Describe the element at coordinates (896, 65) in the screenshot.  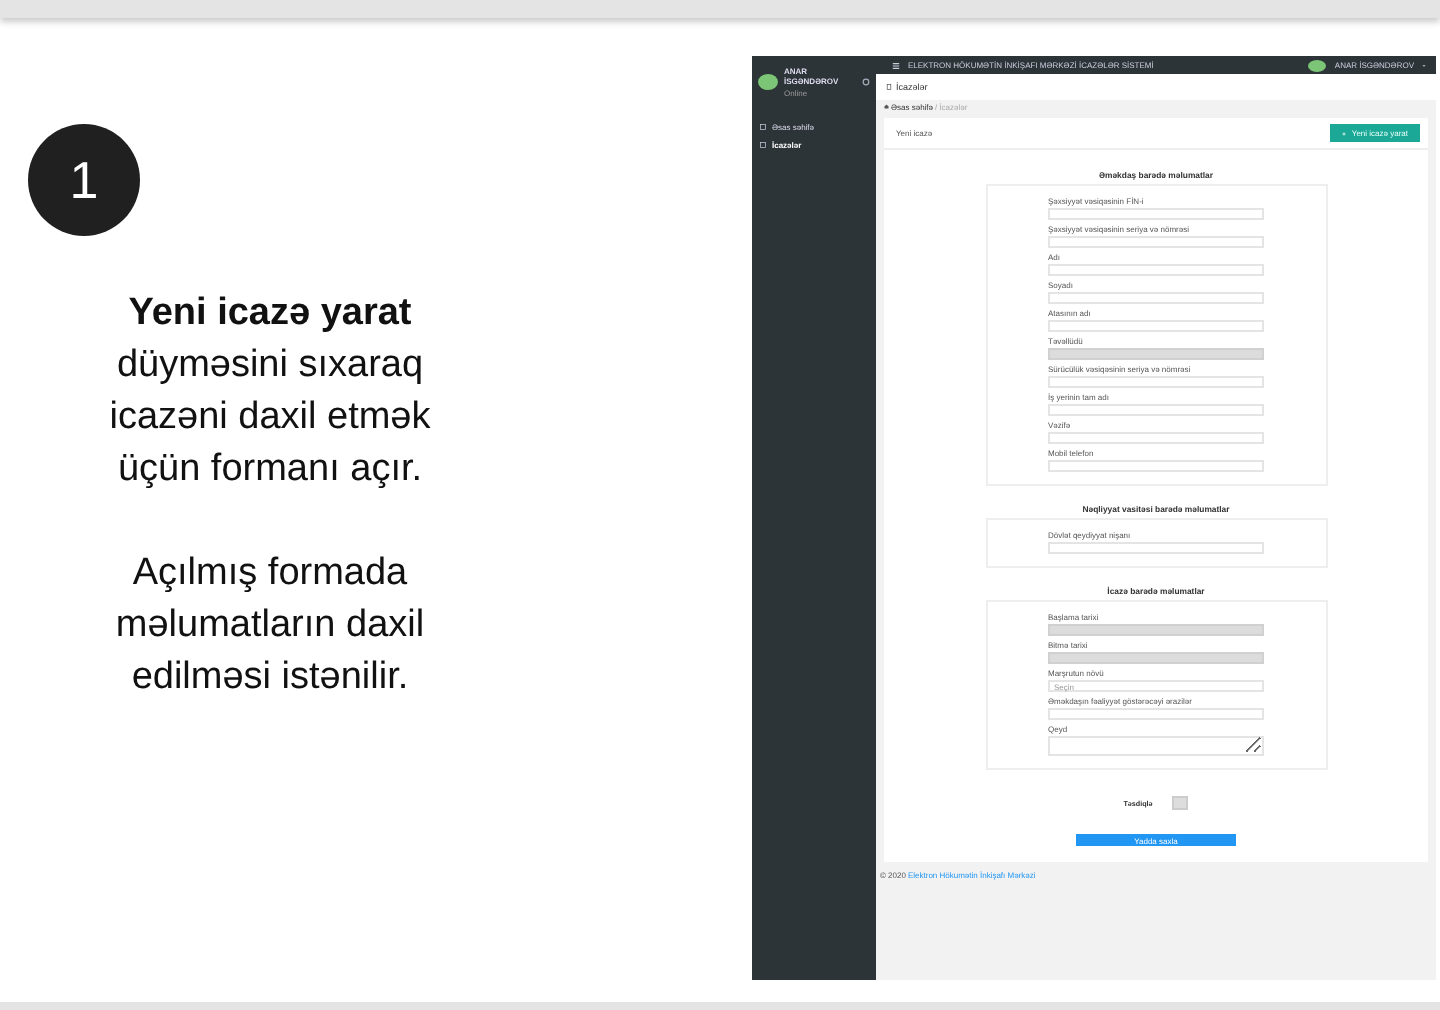
I see `menu-icon` at that location.